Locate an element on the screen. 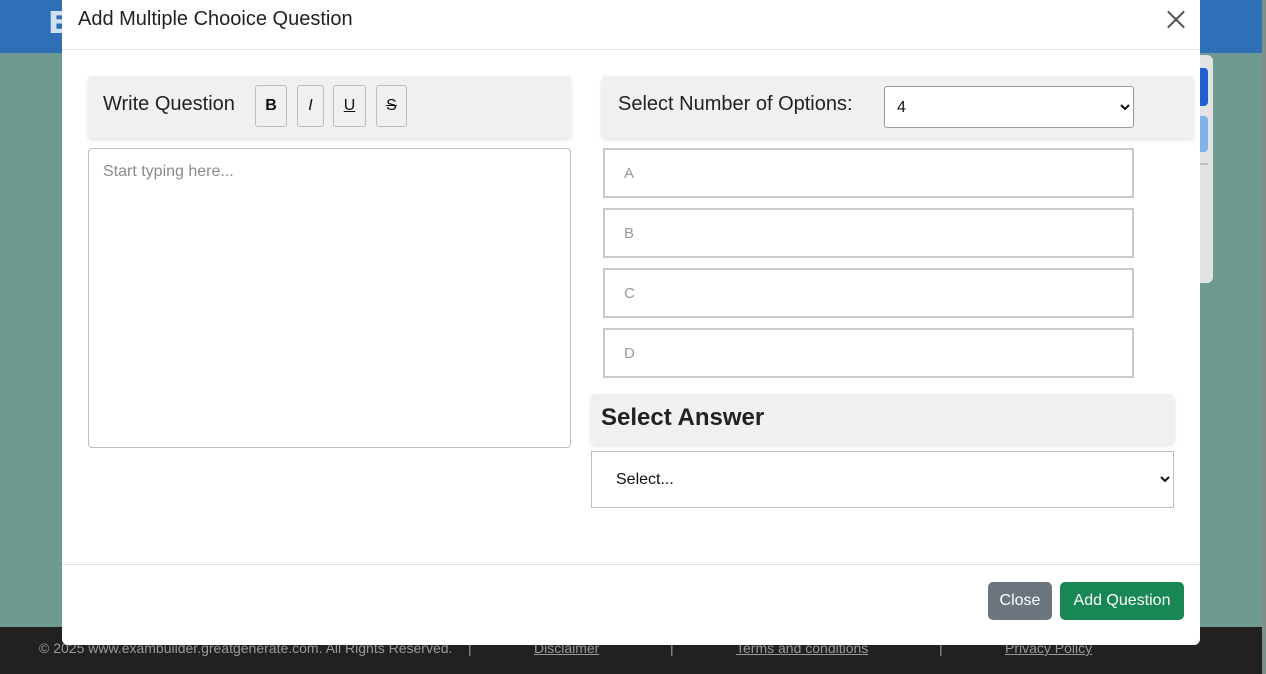 The image size is (1266, 674). modal-title: Add Multiple Chooice Question is located at coordinates (215, 19).